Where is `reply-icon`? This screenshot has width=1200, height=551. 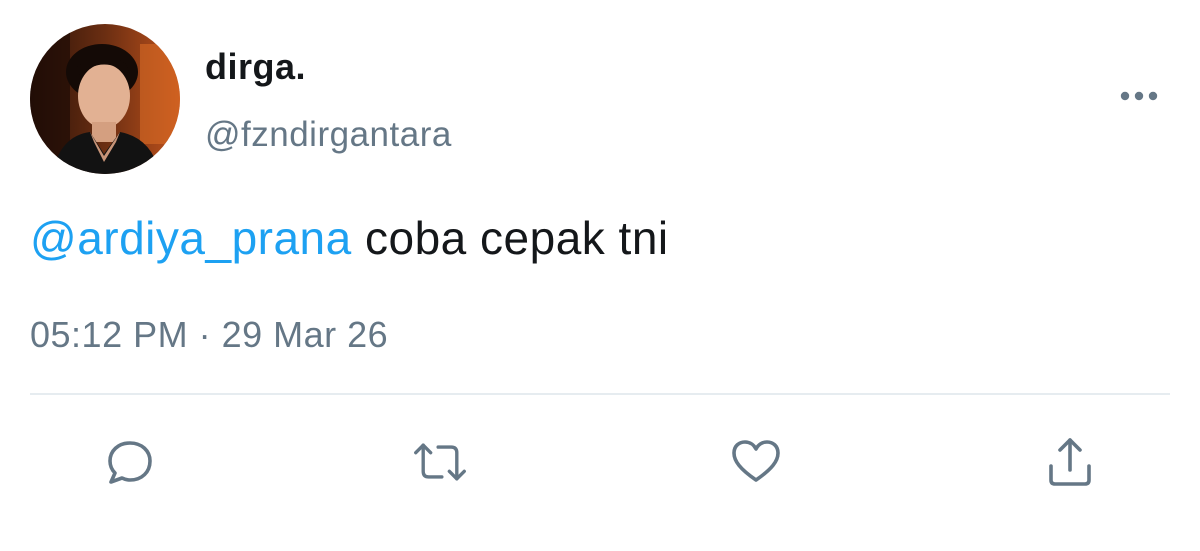 reply-icon is located at coordinates (130, 462).